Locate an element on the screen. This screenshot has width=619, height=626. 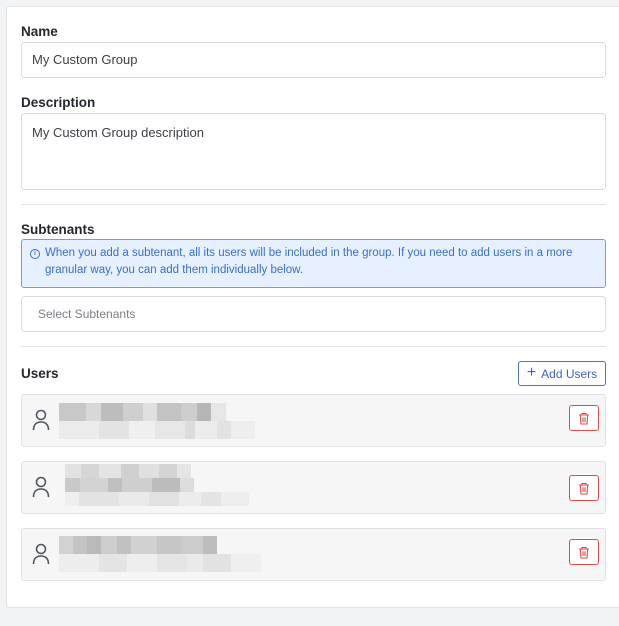
plus-icon: + is located at coordinates (531, 372).